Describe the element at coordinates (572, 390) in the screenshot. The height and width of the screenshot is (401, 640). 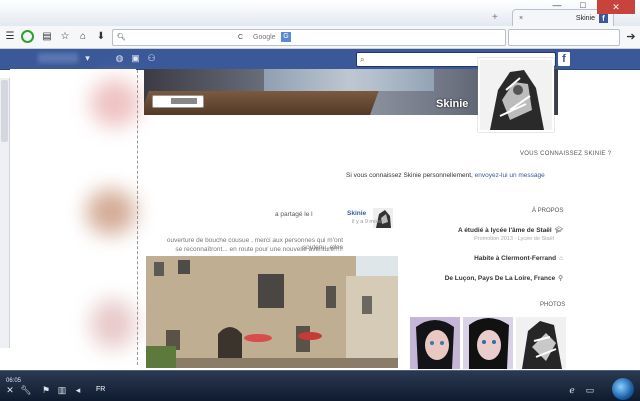
I see `ie-browser-icon: ℯ` at that location.